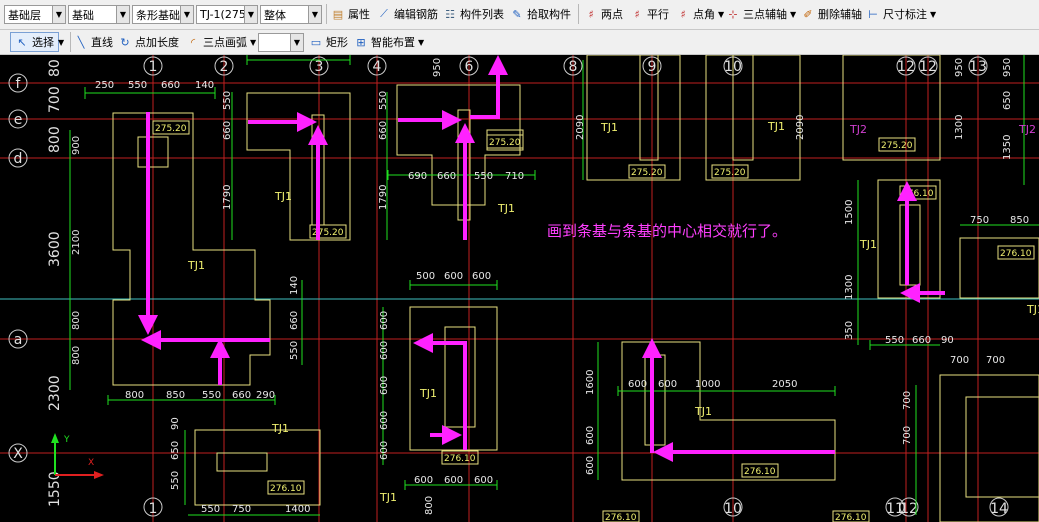 The height and width of the screenshot is (522, 1039). I want to click on left-dim: 700, so click(55, 99).